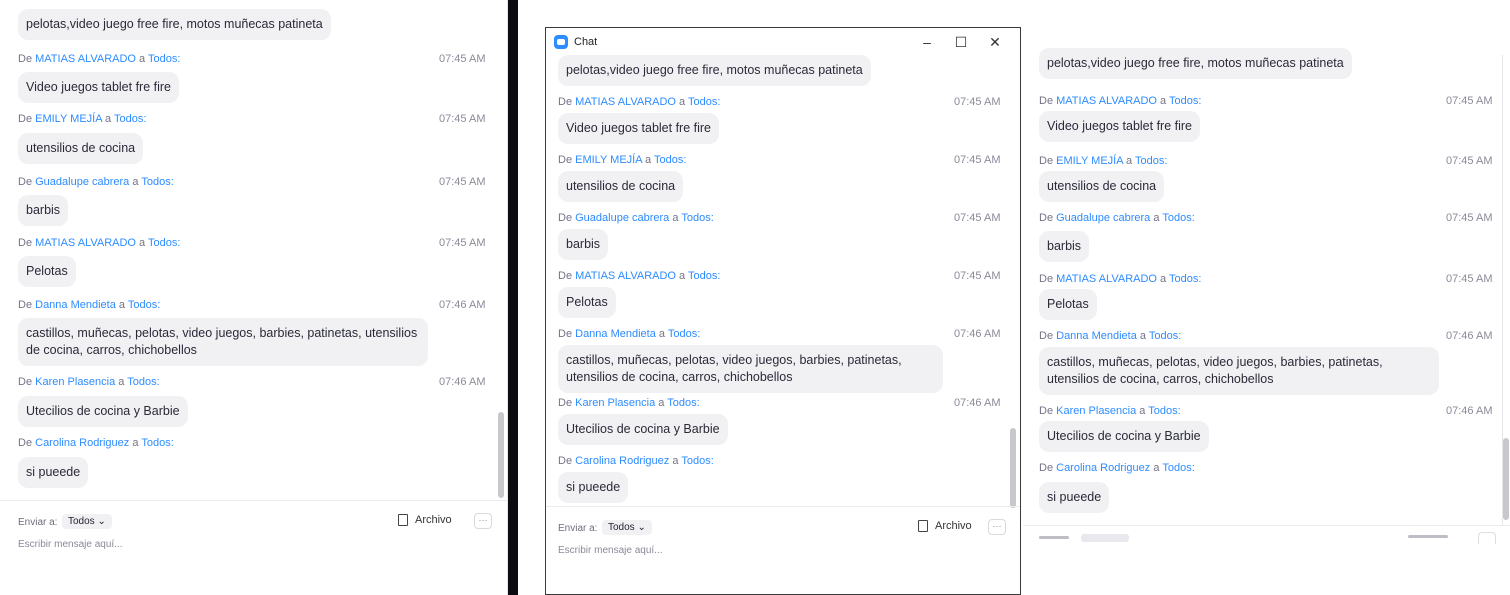  What do you see at coordinates (1428, 536) in the screenshot?
I see `file-button` at bounding box center [1428, 536].